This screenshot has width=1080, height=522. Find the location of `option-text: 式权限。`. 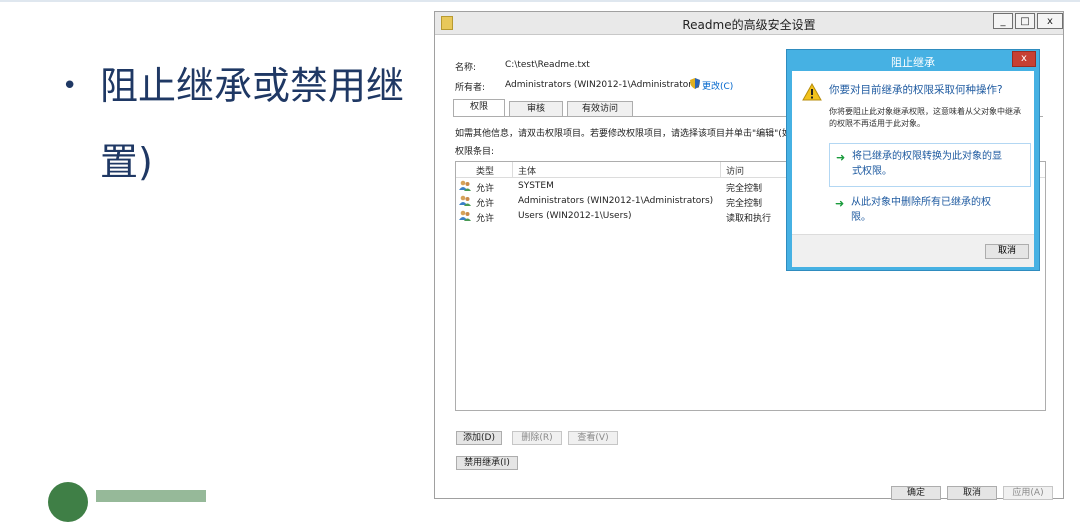

option-text: 式权限。 is located at coordinates (872, 171).